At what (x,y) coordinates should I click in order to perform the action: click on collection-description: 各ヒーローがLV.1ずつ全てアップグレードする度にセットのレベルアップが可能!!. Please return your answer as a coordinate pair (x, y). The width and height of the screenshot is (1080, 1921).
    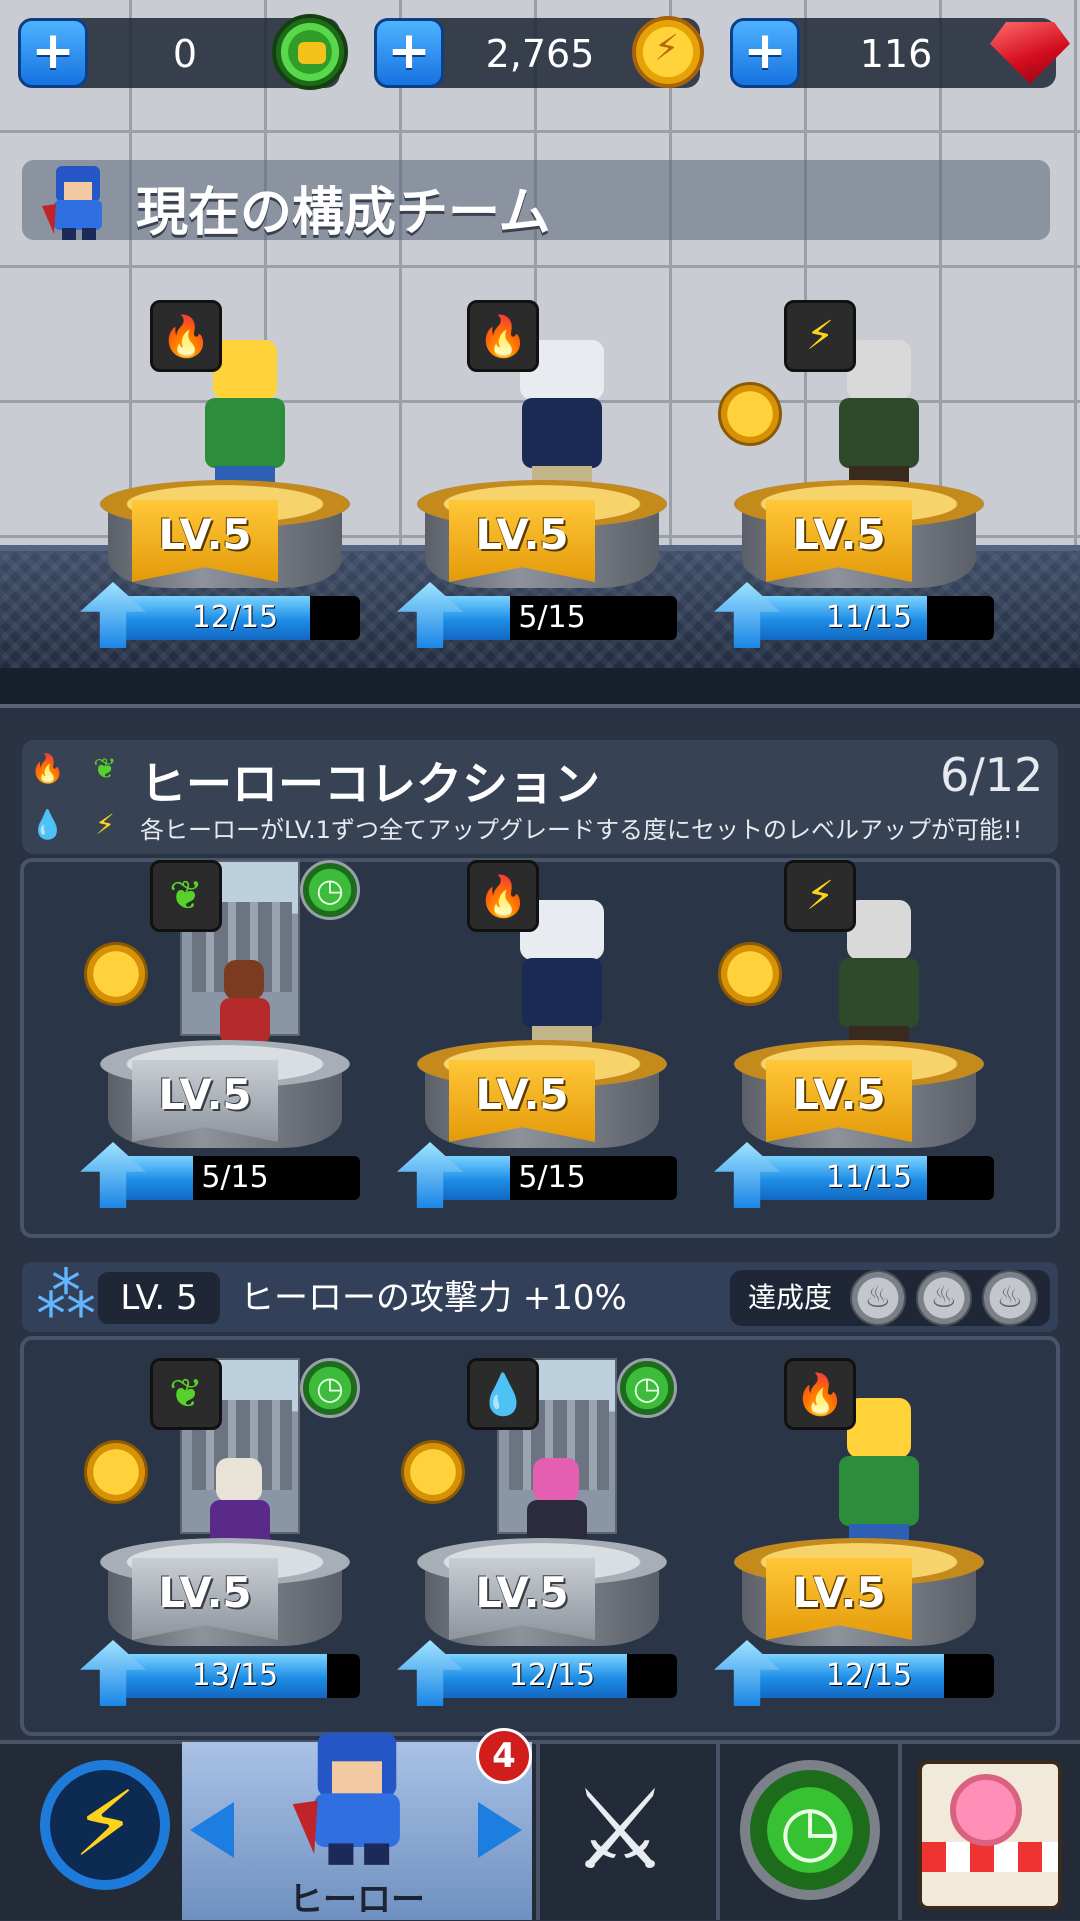
    Looking at the image, I should click on (581, 830).